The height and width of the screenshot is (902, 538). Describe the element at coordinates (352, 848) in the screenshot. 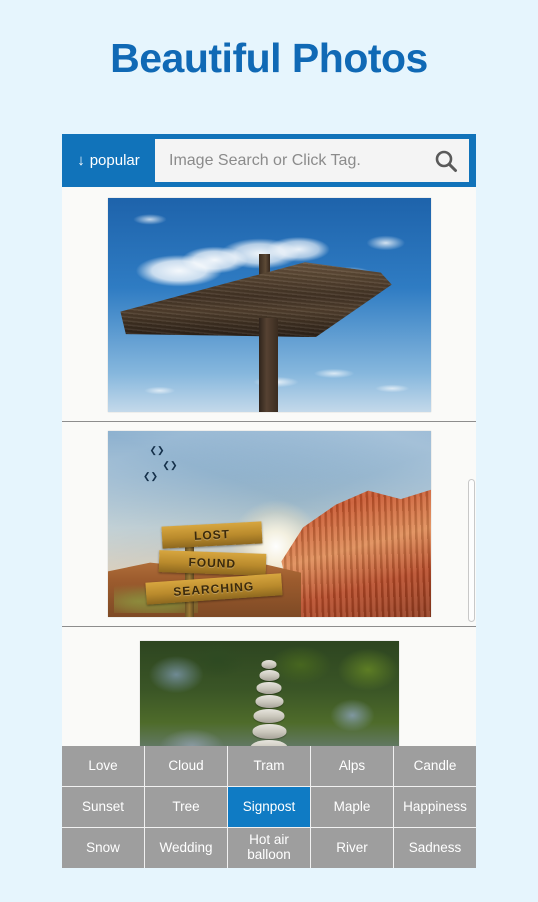

I see `tag-cell-river: River` at that location.